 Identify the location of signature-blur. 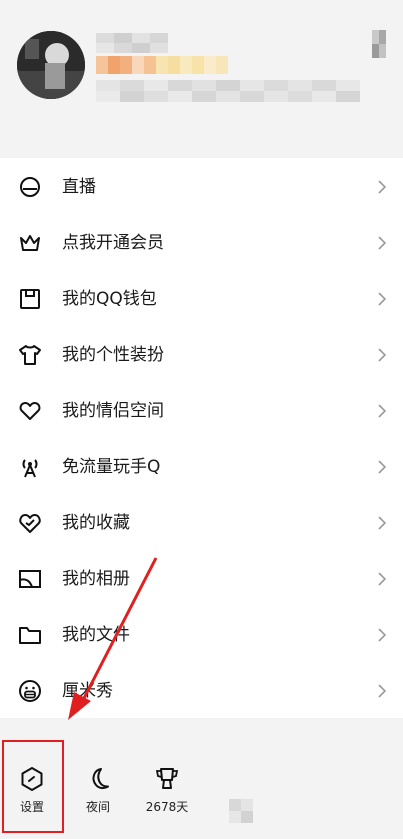
(228, 91).